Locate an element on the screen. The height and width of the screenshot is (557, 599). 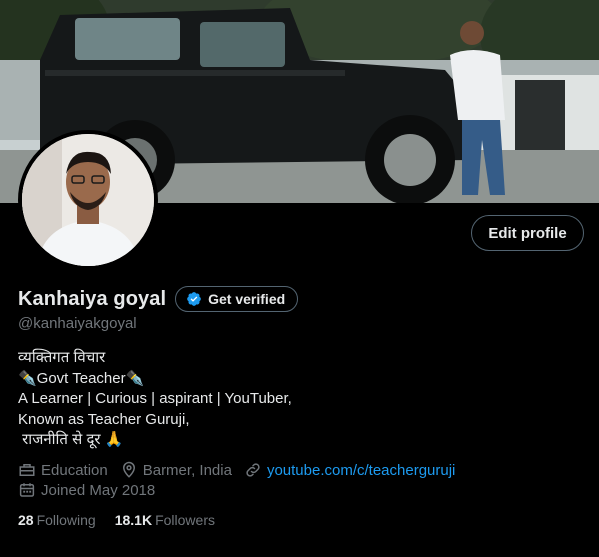
avatar is located at coordinates (88, 200).